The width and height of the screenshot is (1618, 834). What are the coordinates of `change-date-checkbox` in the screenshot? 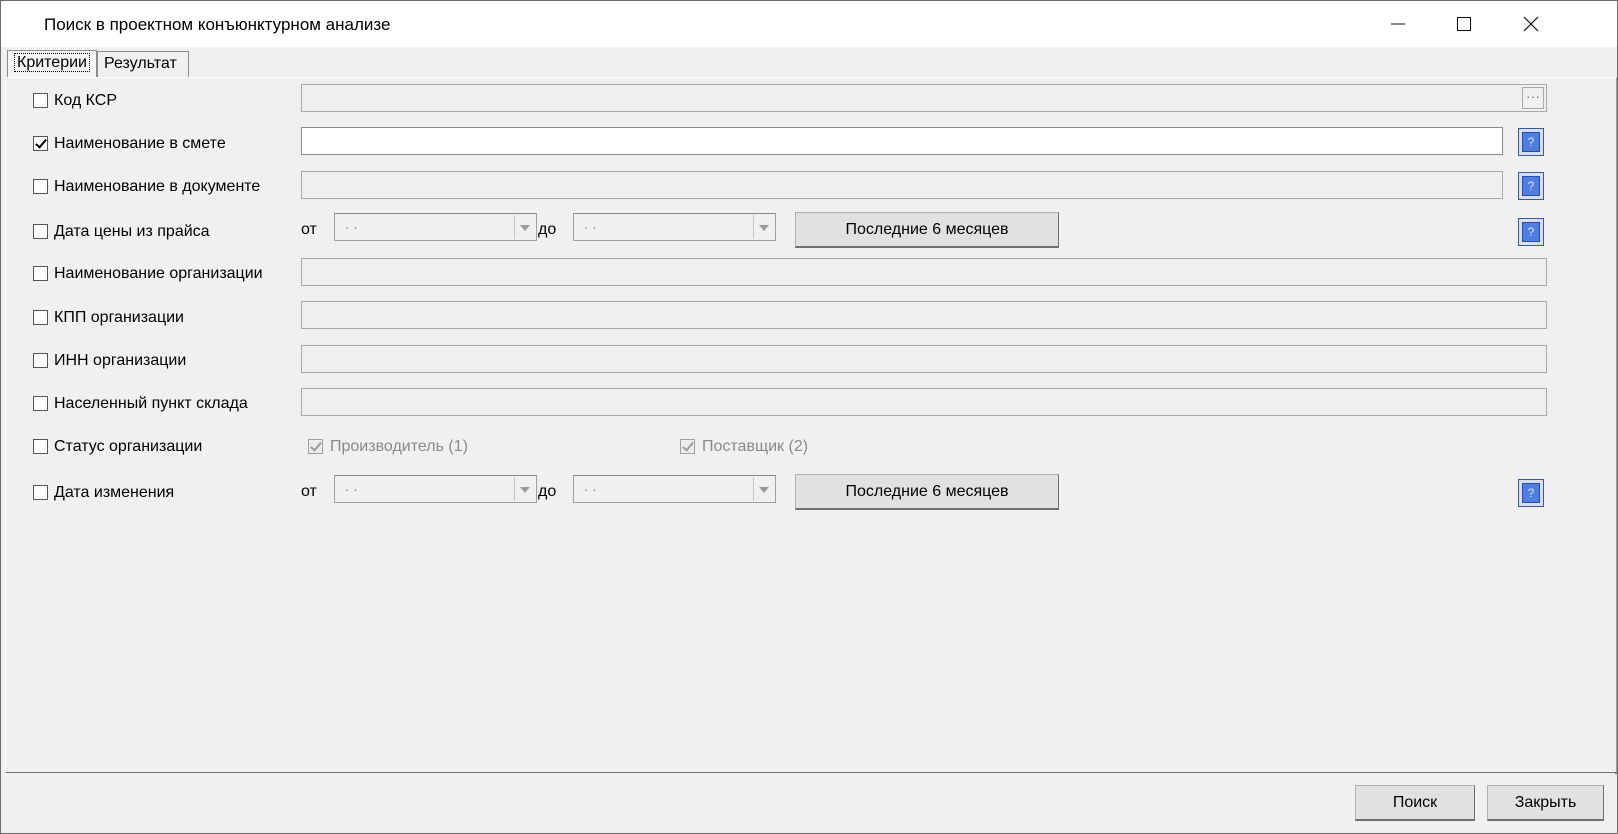 It's located at (40, 492).